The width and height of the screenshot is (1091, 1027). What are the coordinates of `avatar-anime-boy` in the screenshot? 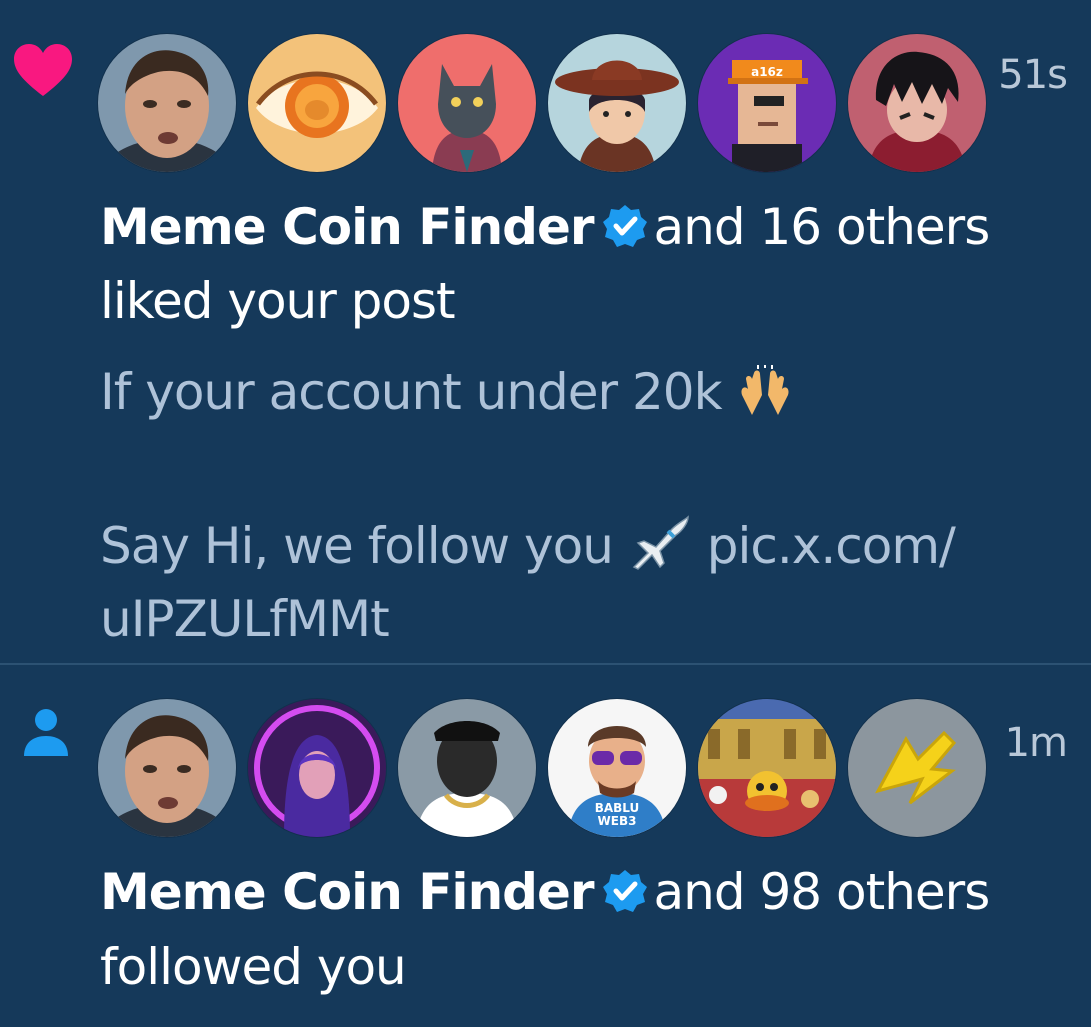 It's located at (917, 103).